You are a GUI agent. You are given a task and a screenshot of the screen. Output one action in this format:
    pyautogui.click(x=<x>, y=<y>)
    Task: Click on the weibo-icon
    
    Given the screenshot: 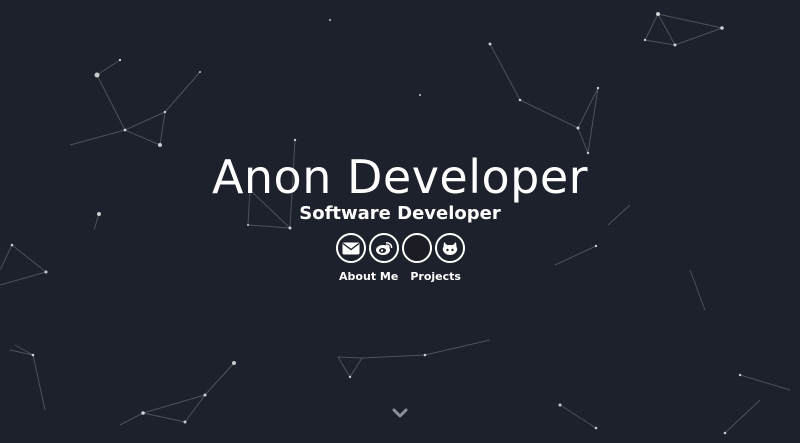 What is the action you would take?
    pyautogui.click(x=383, y=248)
    